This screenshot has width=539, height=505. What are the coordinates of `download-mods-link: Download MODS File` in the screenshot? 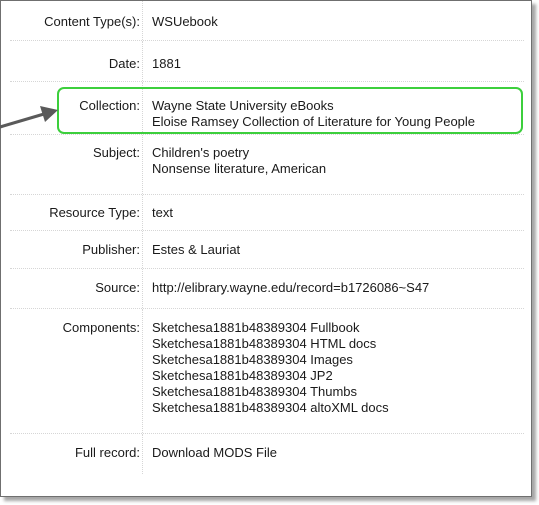 It's located at (338, 453).